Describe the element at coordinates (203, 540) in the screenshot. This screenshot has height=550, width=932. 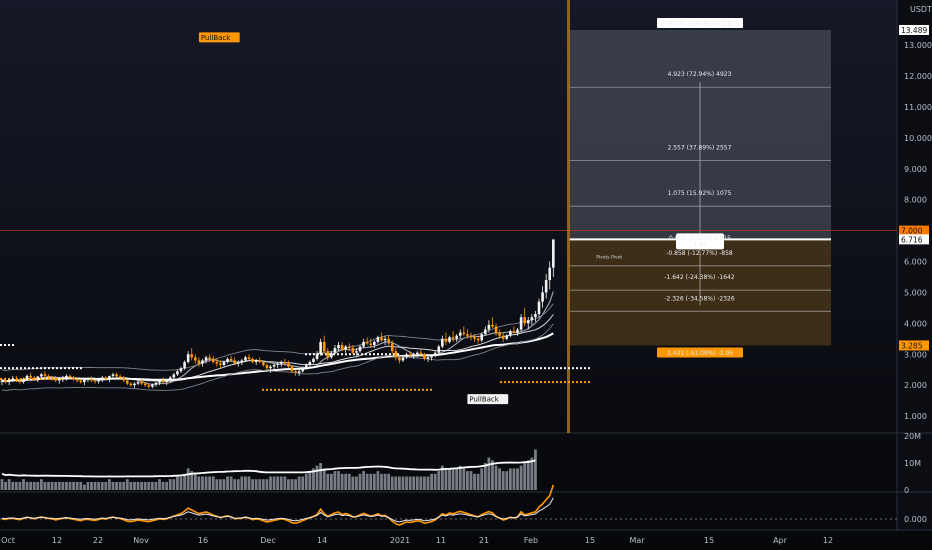
I see `time-tick-label: 16` at that location.